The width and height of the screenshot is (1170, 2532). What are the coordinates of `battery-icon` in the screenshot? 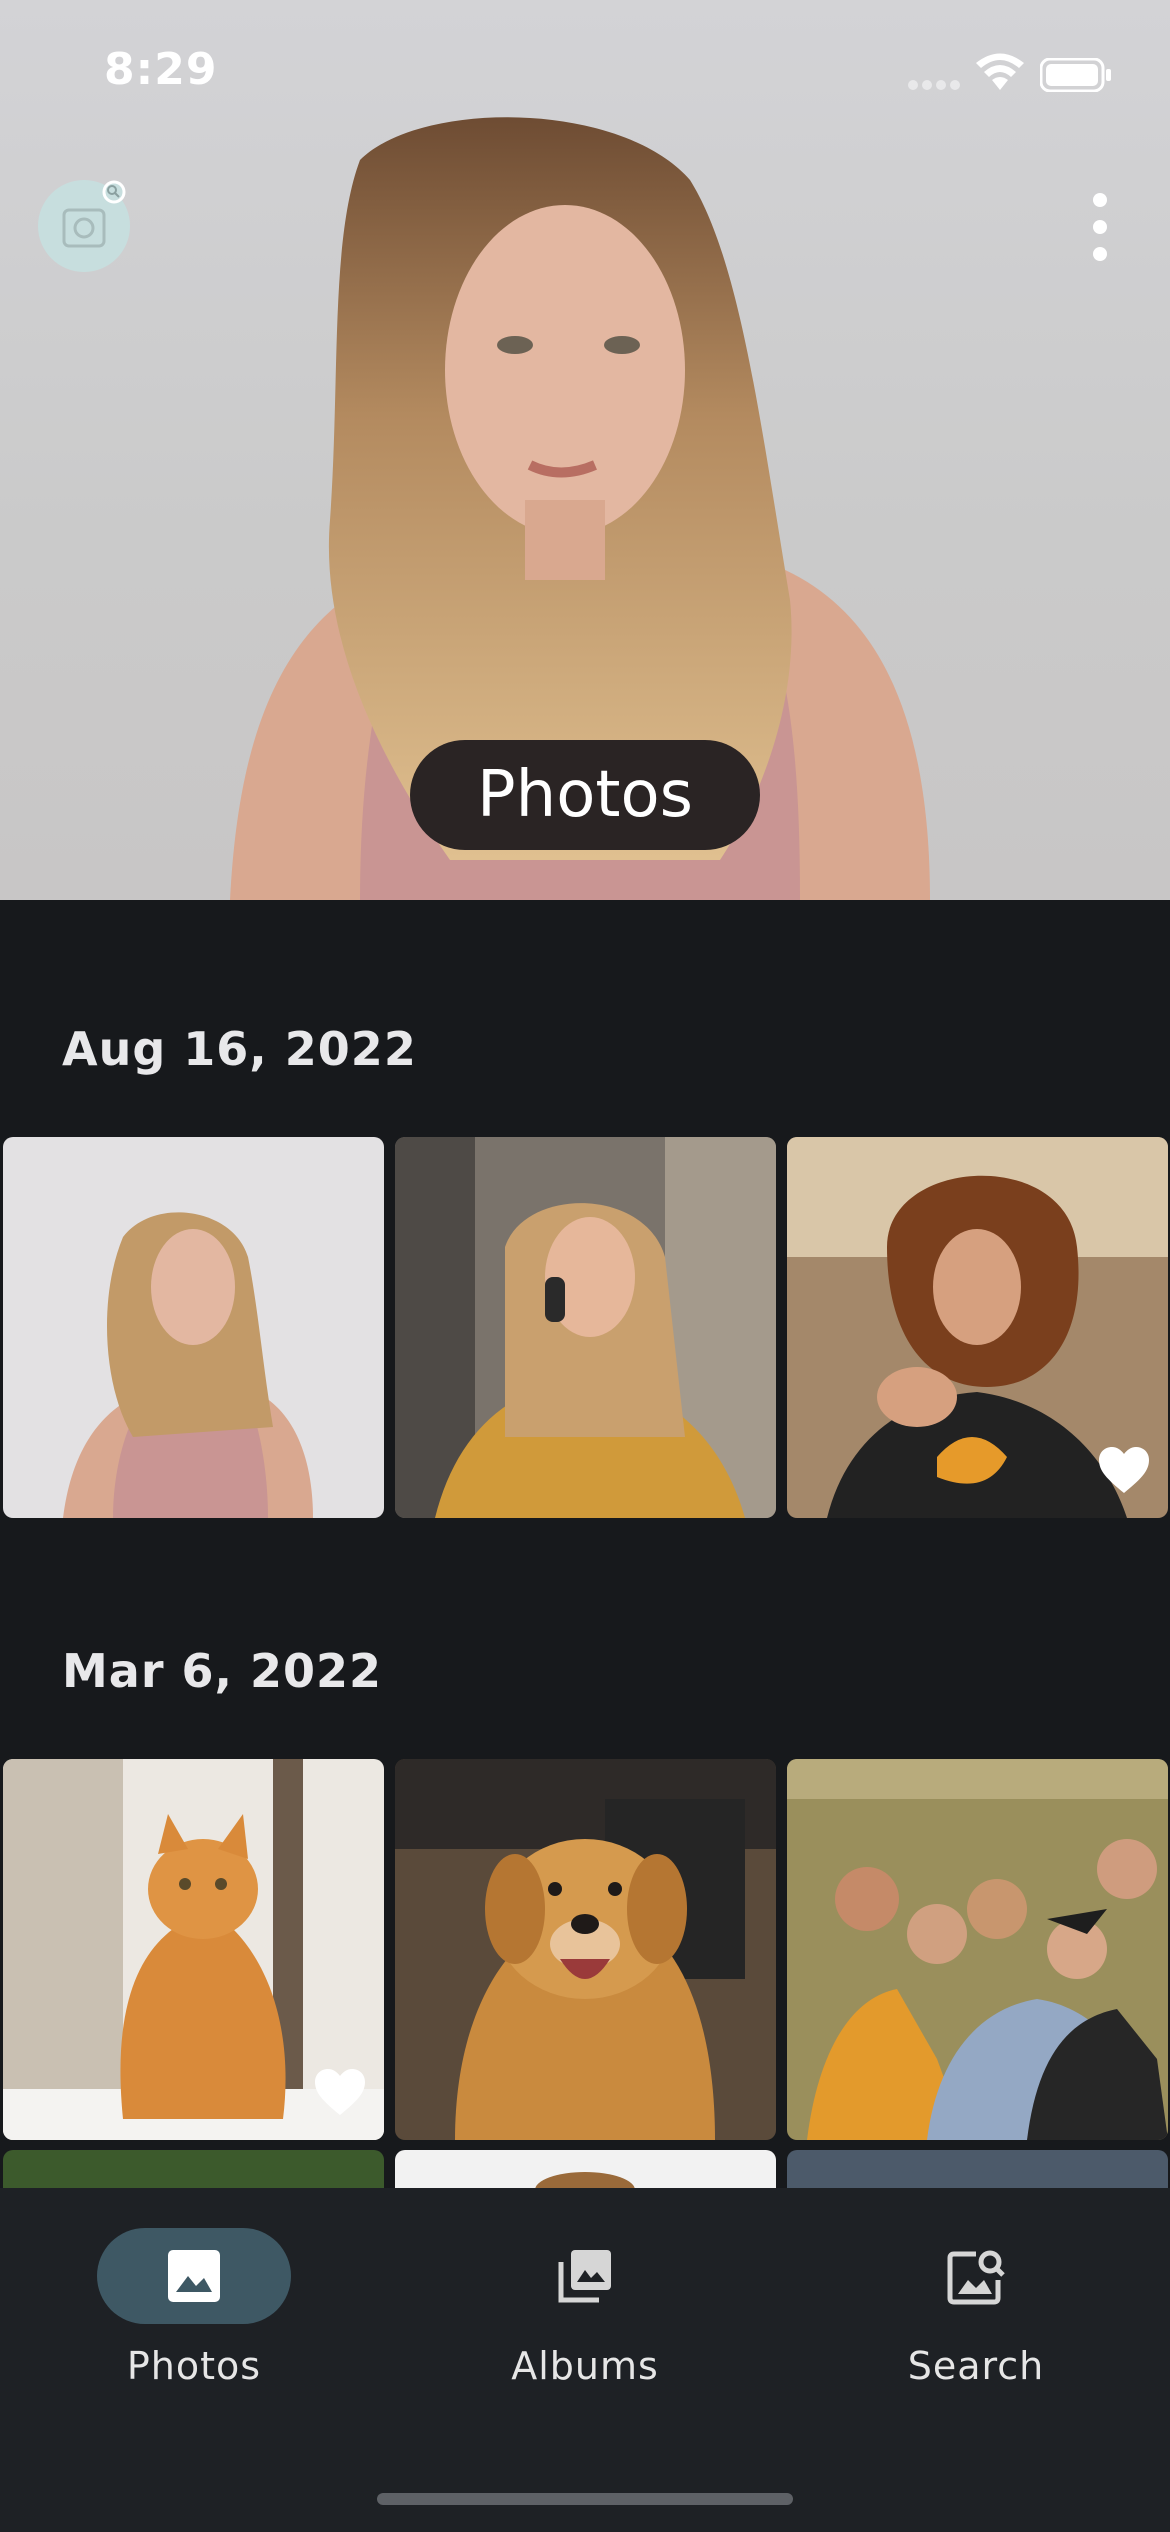 It's located at (1075, 75).